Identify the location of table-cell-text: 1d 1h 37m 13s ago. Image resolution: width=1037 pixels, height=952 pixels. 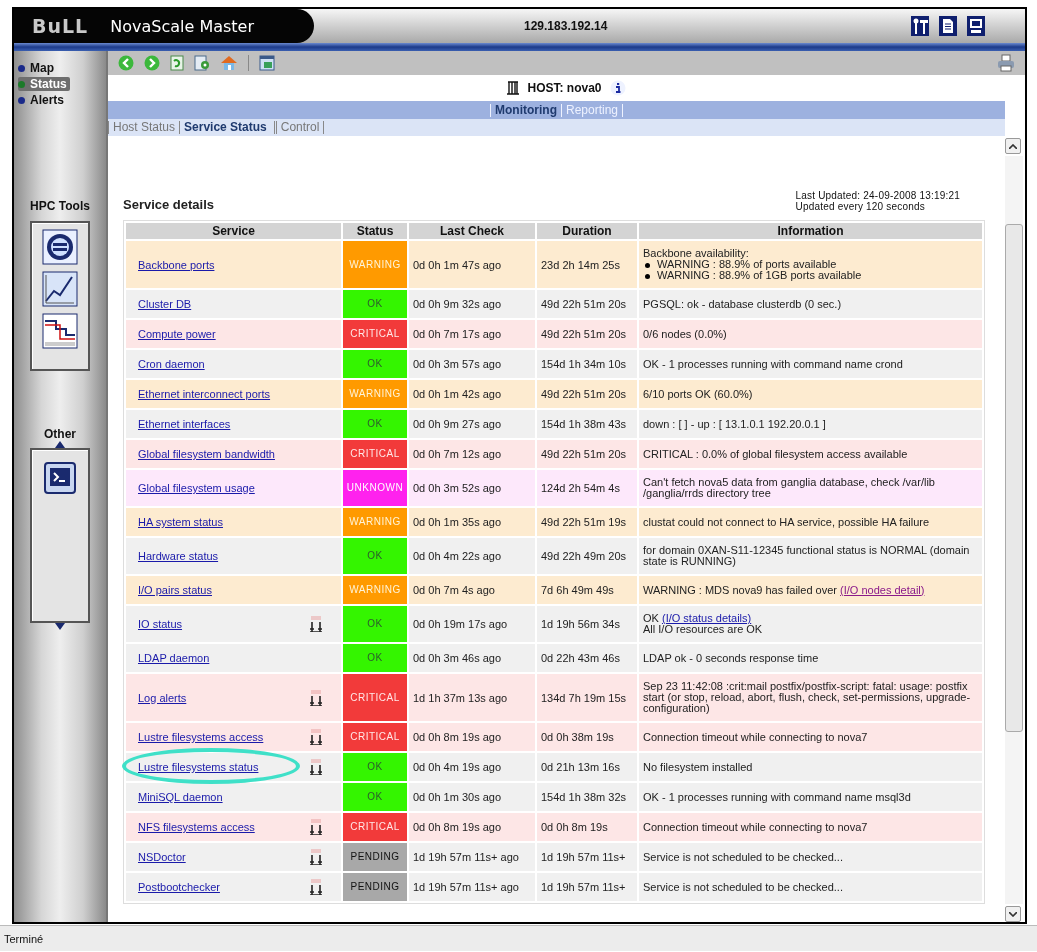
(460, 698).